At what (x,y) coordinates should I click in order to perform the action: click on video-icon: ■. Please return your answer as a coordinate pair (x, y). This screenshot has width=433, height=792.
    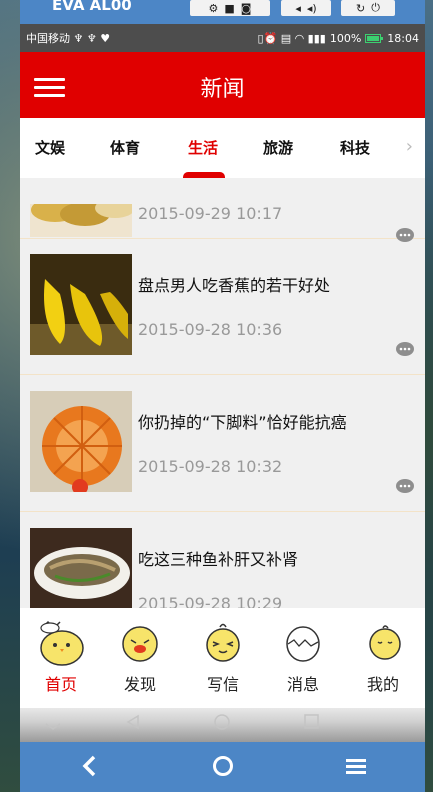
    Looking at the image, I should click on (229, 8).